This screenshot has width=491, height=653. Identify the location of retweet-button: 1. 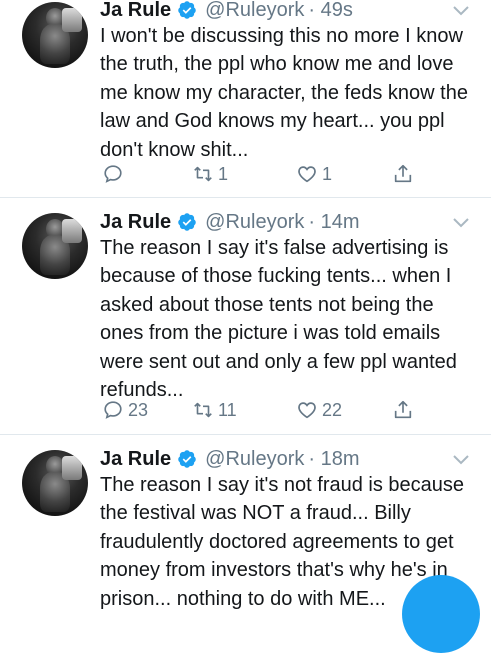
(210, 174).